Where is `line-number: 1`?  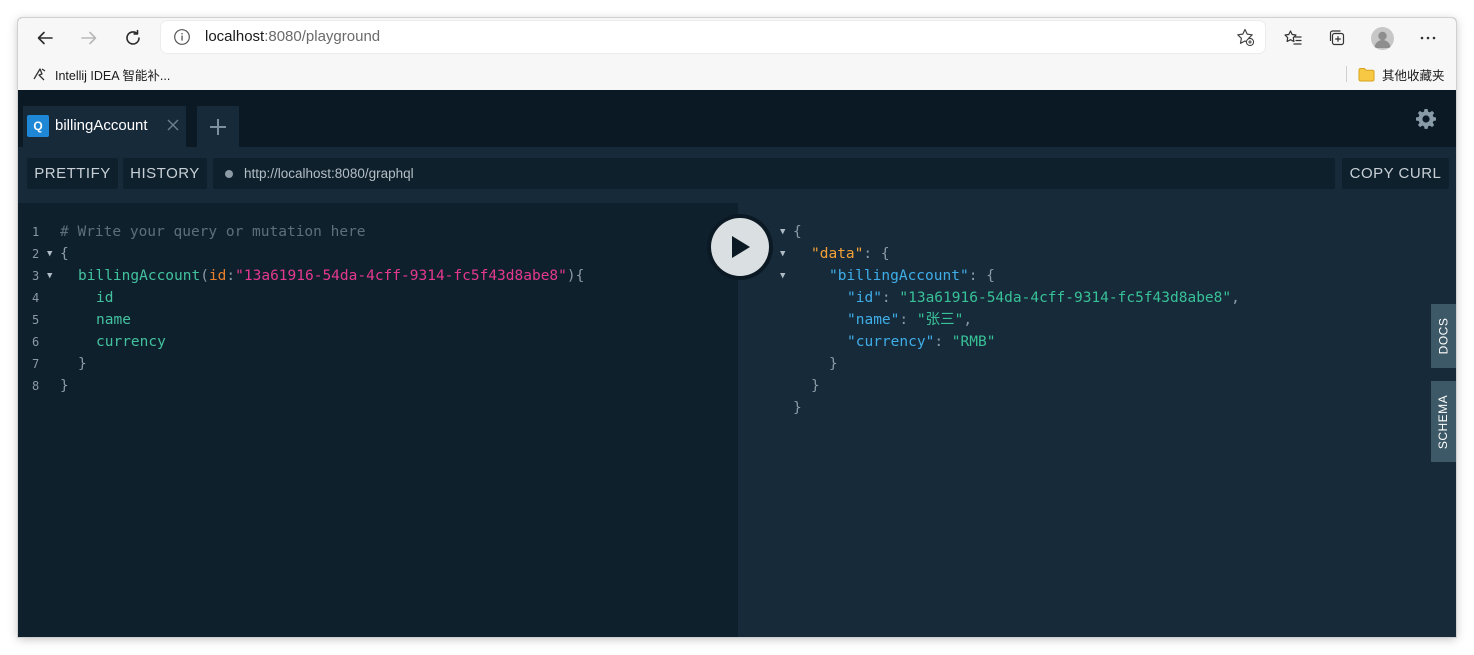
line-number: 1 is located at coordinates (36, 232).